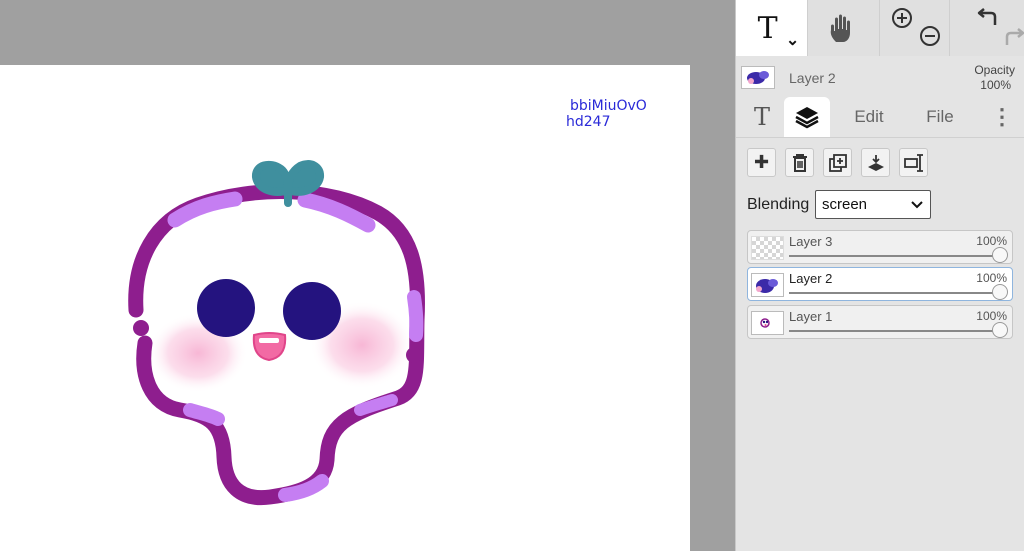 The width and height of the screenshot is (1024, 551). I want to click on left-eye, so click(226, 308).